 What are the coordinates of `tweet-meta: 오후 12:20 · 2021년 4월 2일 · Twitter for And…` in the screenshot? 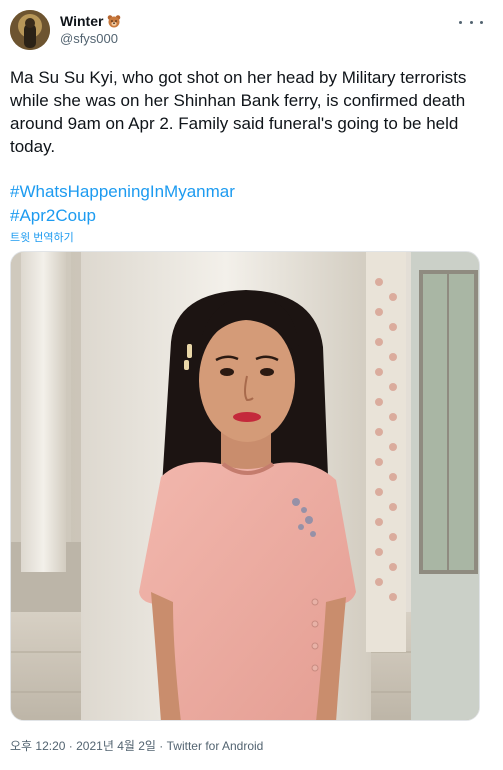 It's located at (136, 745).